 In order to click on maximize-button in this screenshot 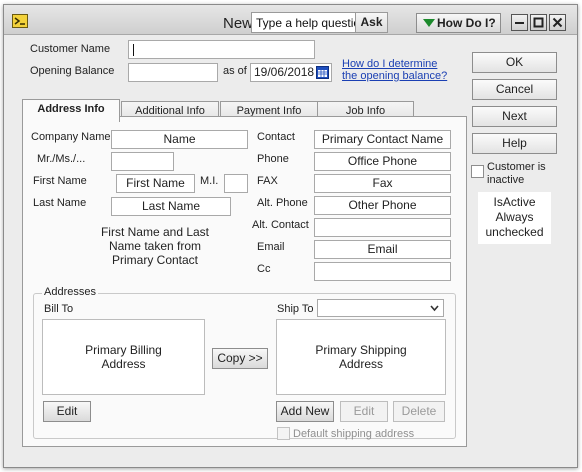, I will do `click(538, 22)`.